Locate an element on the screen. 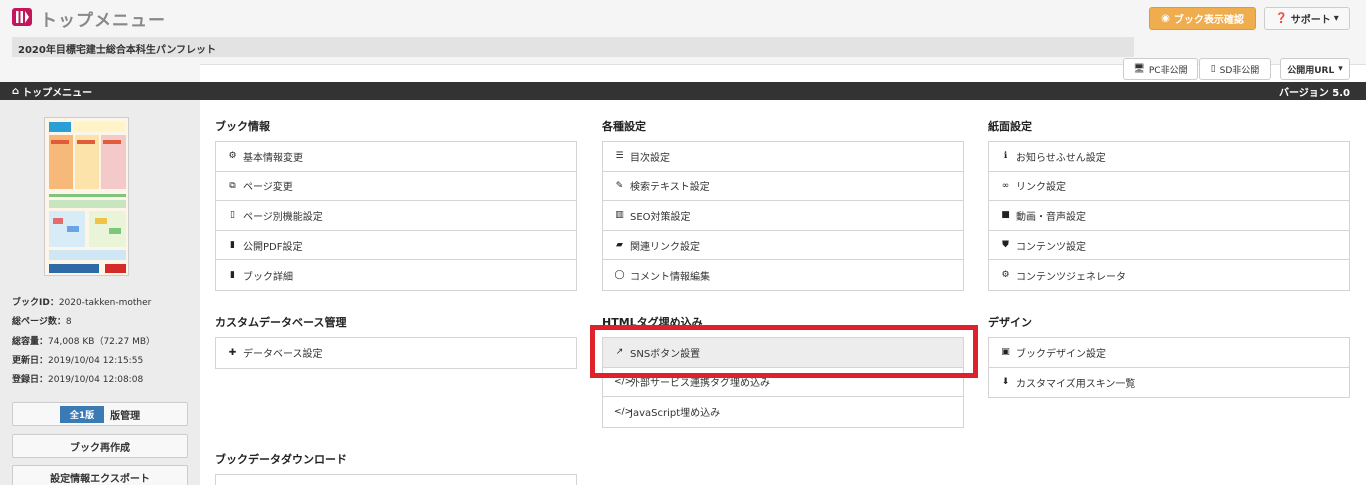 This screenshot has height=485, width=1366. menu-item-basic-info: ⚙ 基本情報変更 is located at coordinates (396, 157).